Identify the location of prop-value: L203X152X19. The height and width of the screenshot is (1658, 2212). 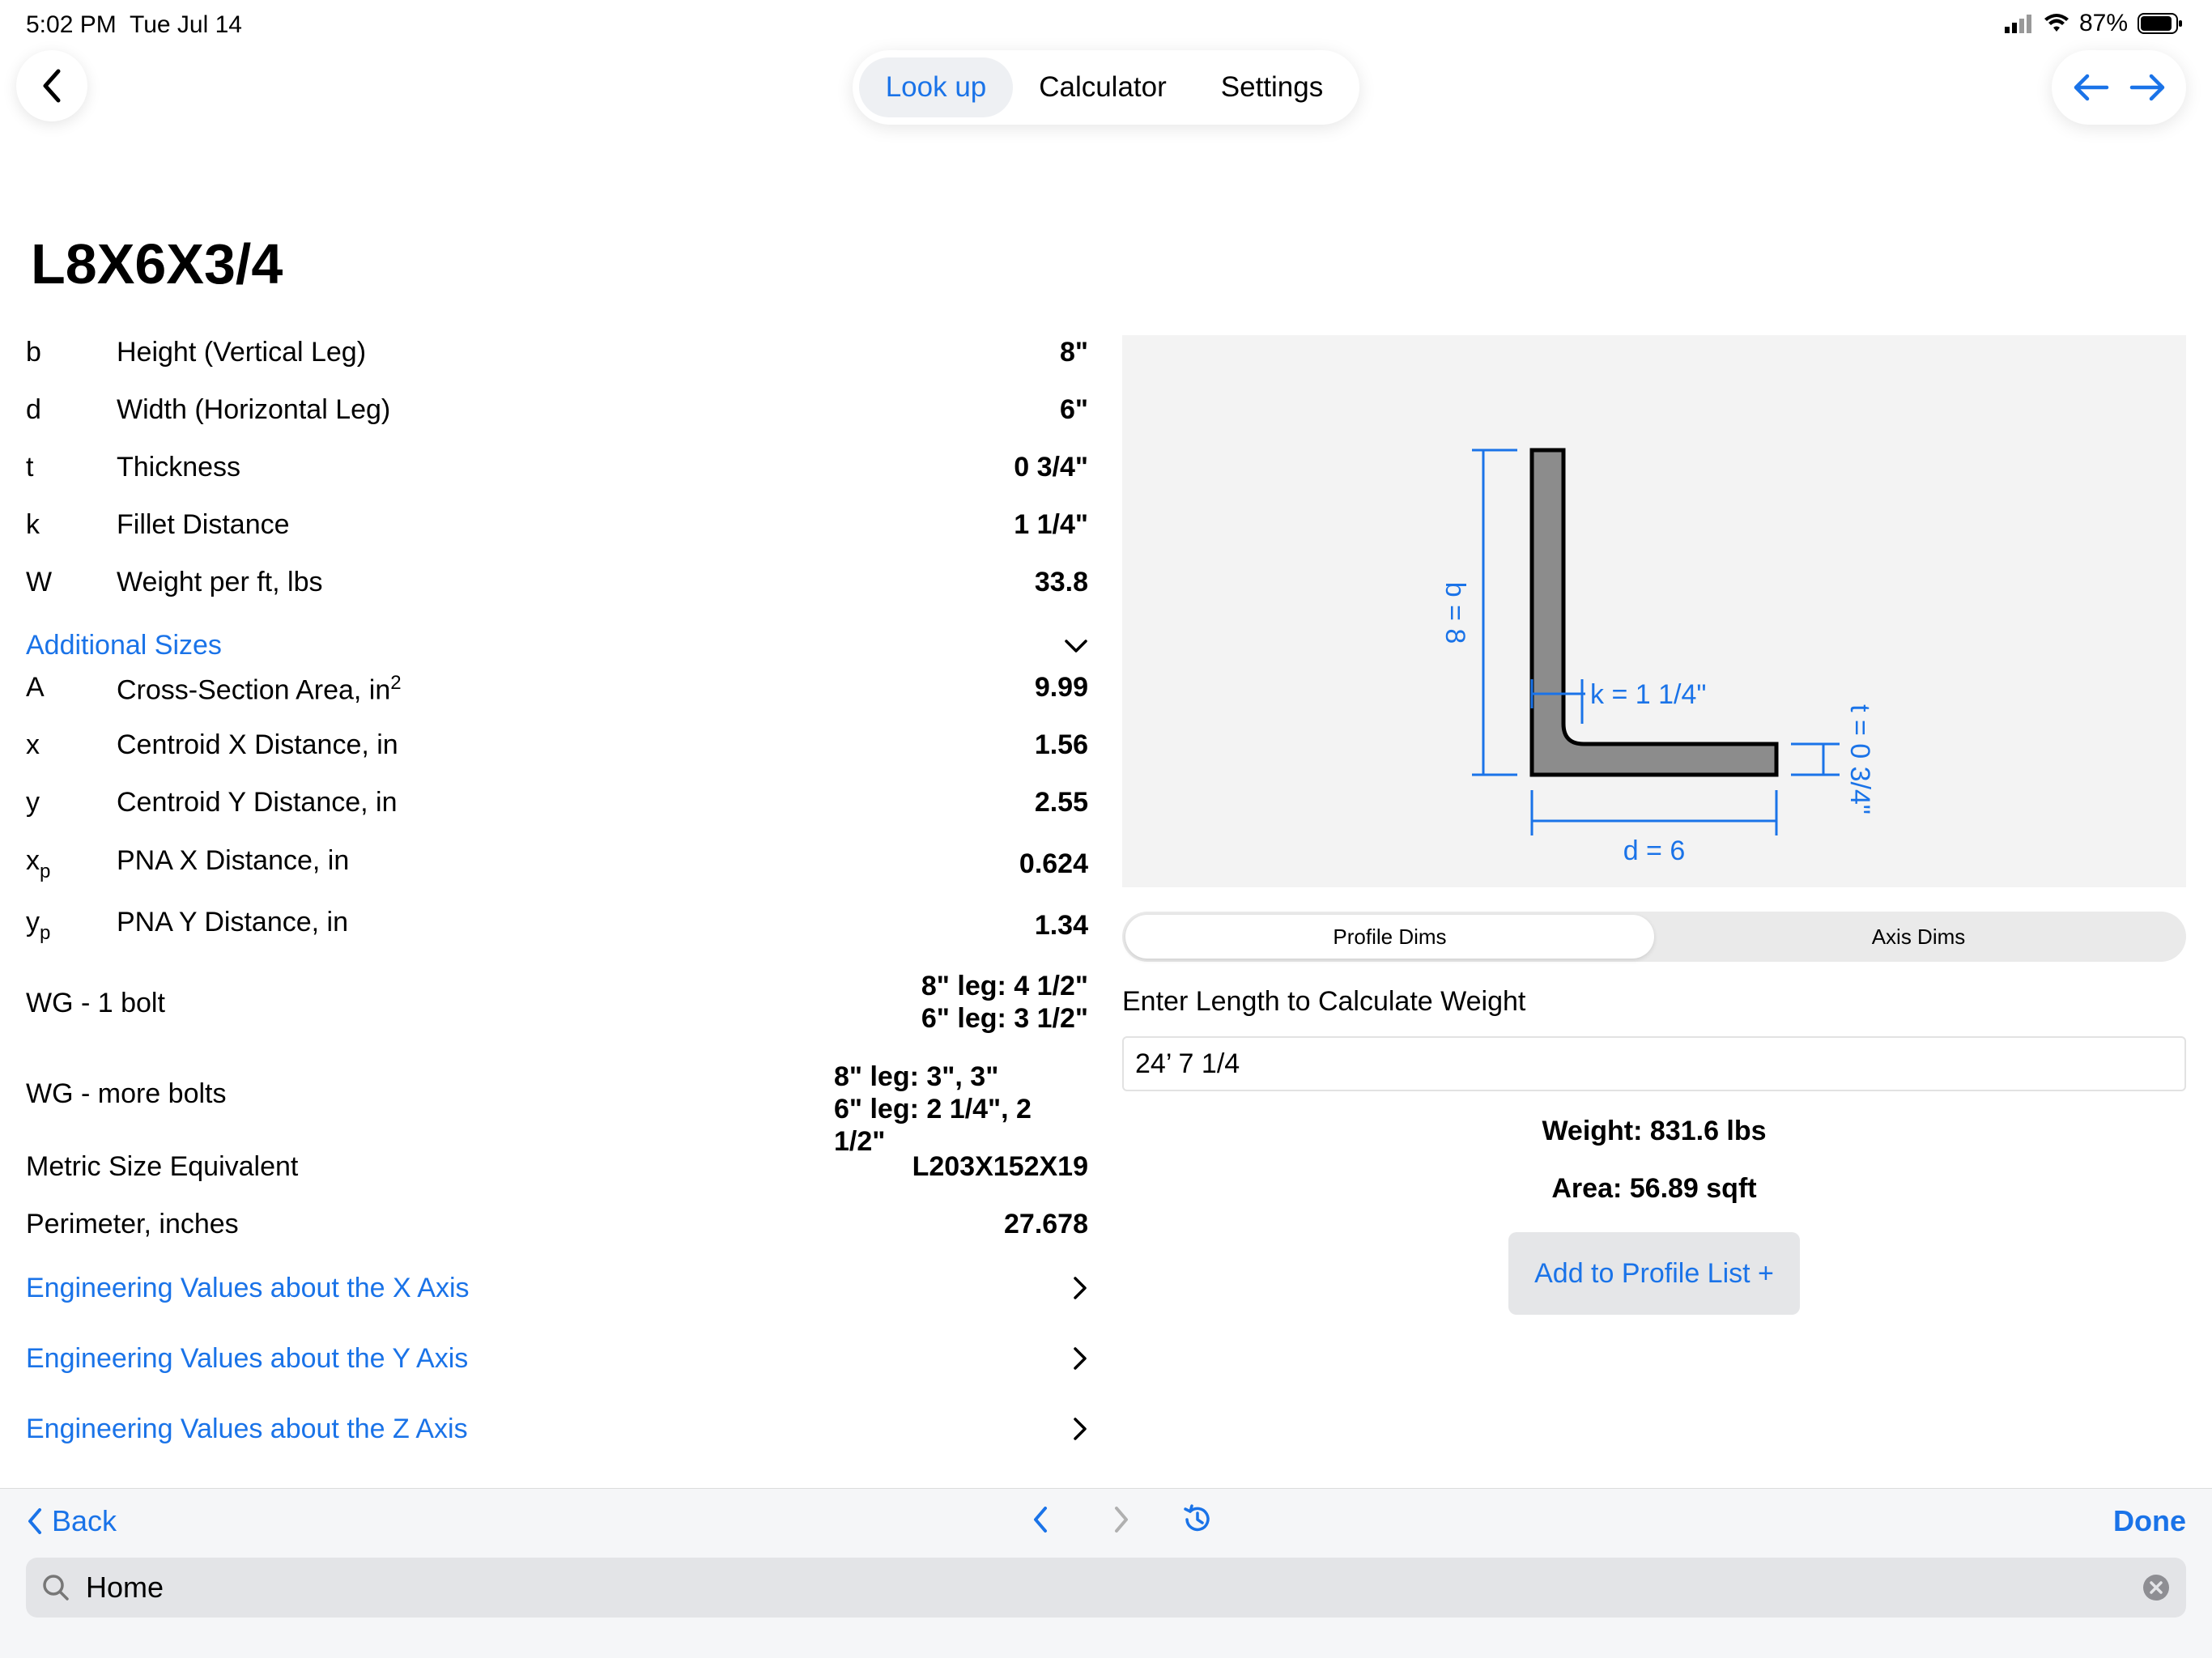
(1000, 1166).